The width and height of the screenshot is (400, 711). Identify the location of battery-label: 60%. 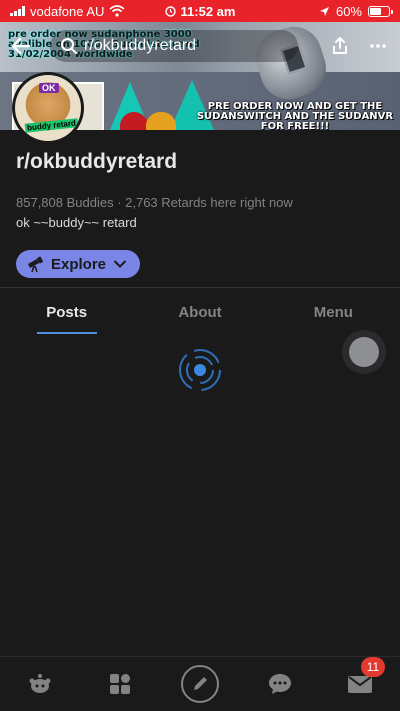
(348, 11).